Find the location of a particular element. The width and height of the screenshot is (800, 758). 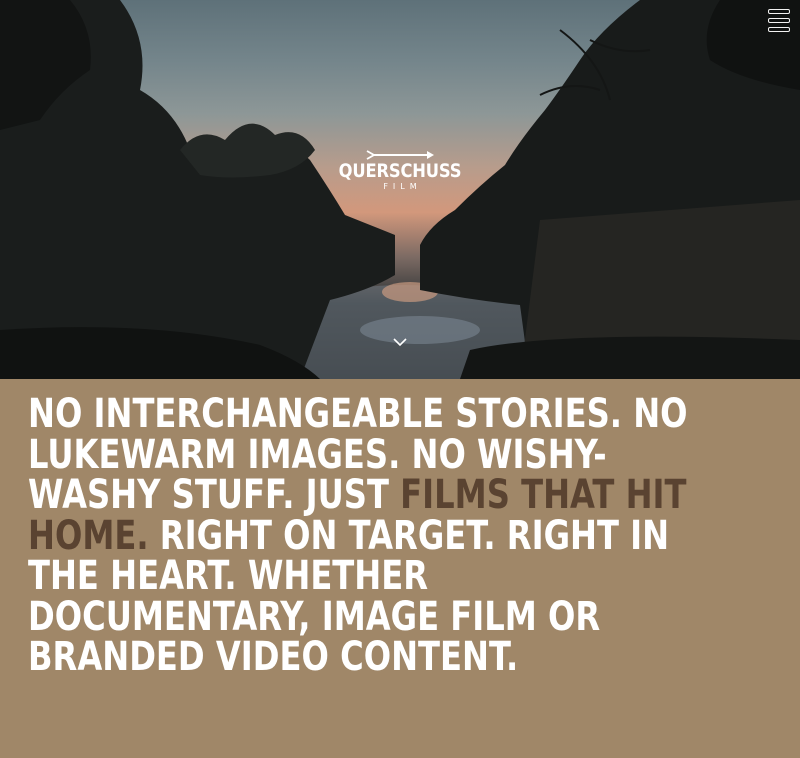

chevron-down-icon is located at coordinates (400, 342).